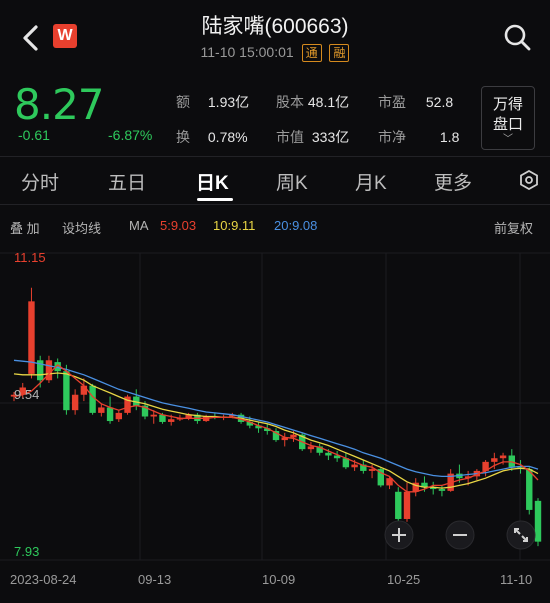 This screenshot has height=603, width=550. Describe the element at coordinates (139, 225) in the screenshot. I see `ma-label: MA` at that location.